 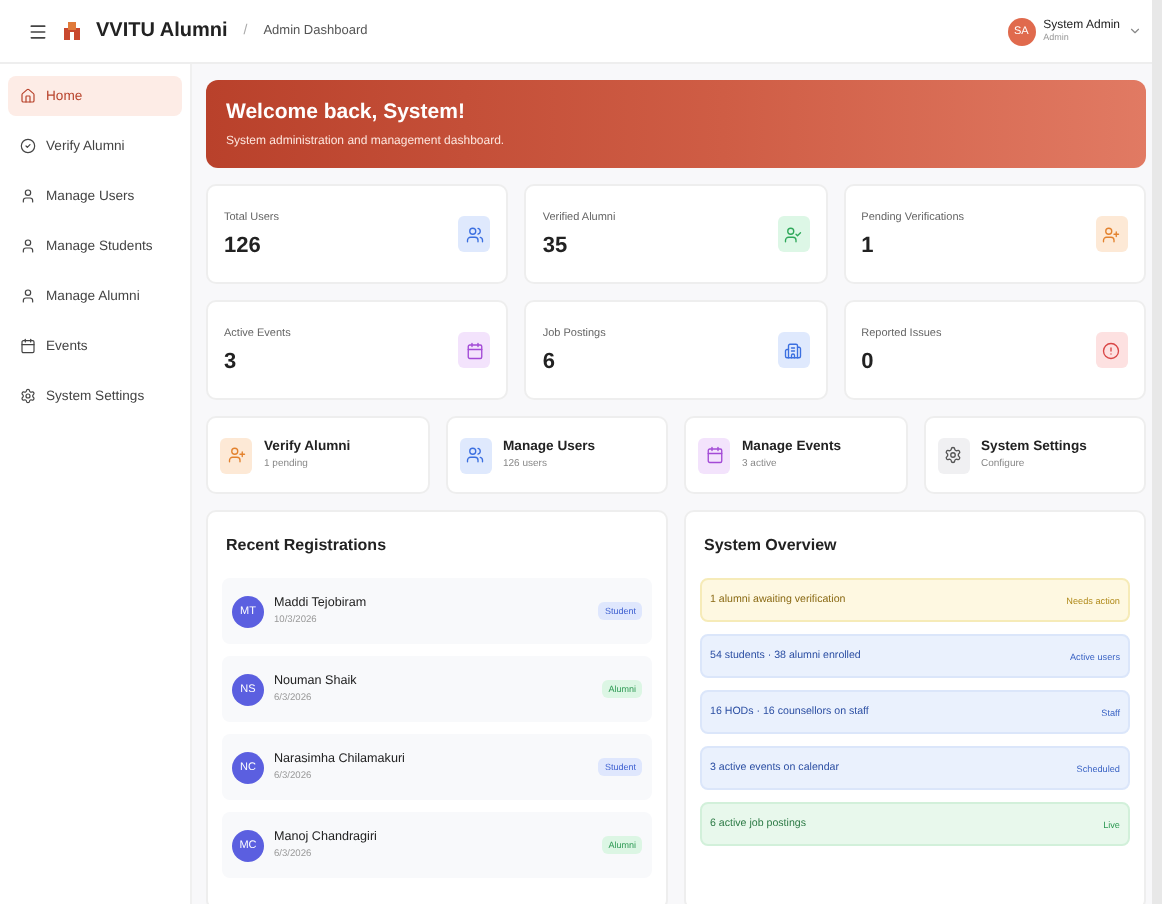 What do you see at coordinates (1111, 350) in the screenshot?
I see `alert-icon` at bounding box center [1111, 350].